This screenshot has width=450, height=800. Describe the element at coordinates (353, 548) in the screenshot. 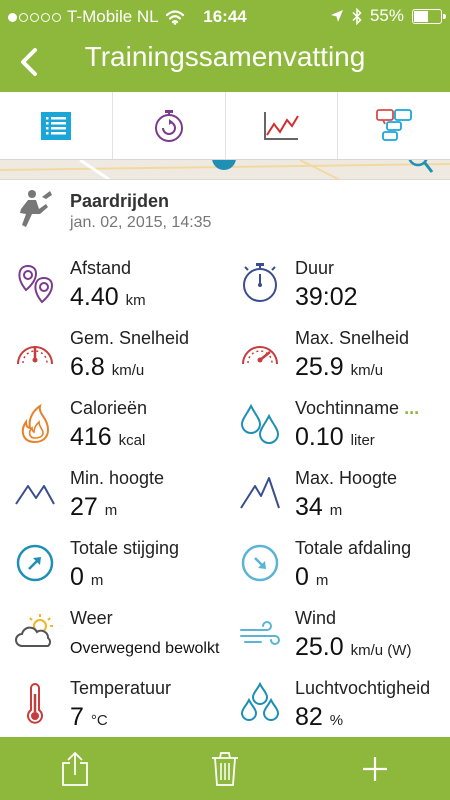

I see `stat-label: Totale afdaling` at that location.